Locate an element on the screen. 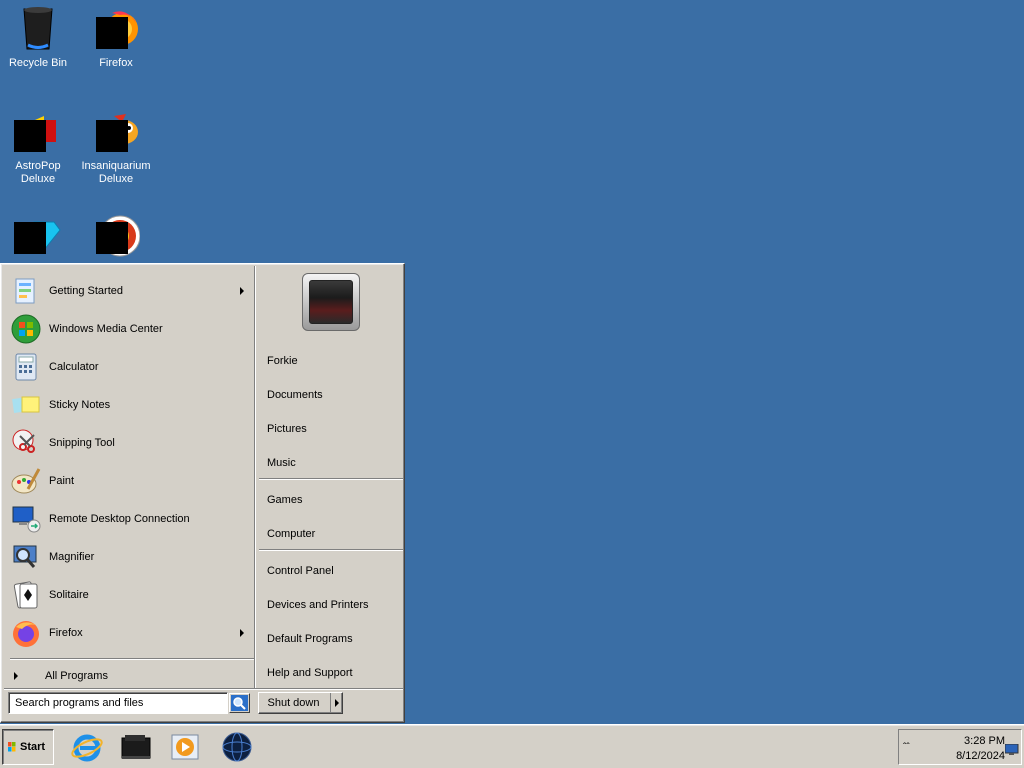  remote-desktop-icon is located at coordinates (26, 519).